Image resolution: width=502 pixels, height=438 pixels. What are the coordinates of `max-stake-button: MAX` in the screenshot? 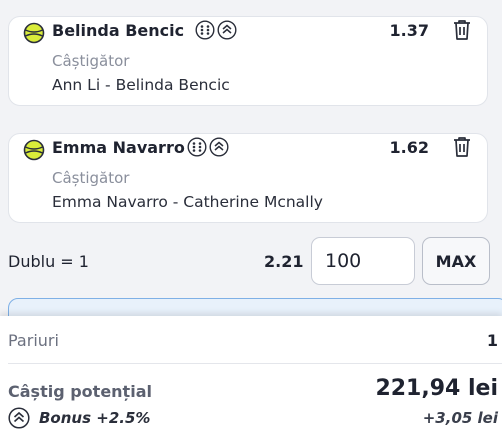 It's located at (456, 261).